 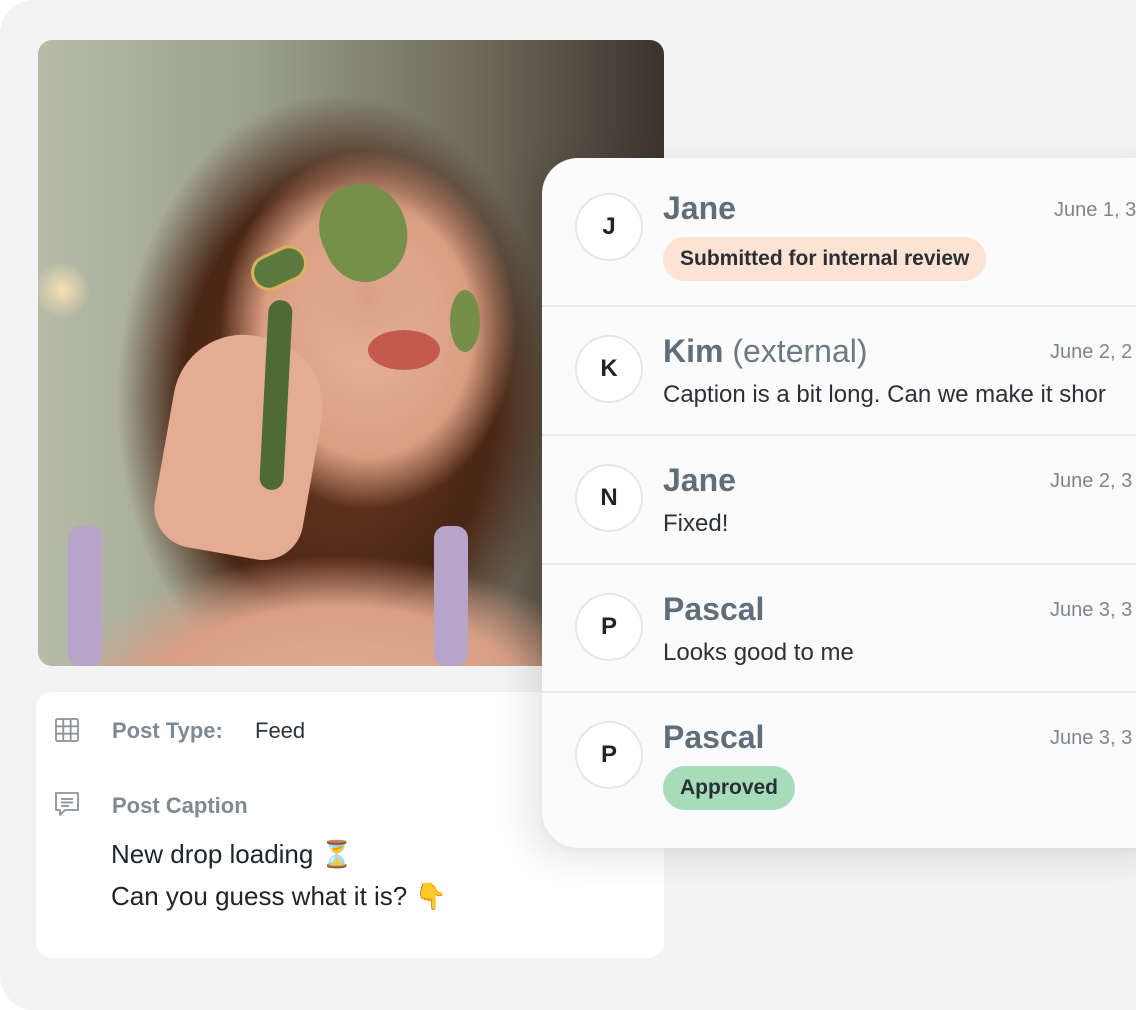 I want to click on status-badge: Submitted for internal review, so click(x=825, y=259).